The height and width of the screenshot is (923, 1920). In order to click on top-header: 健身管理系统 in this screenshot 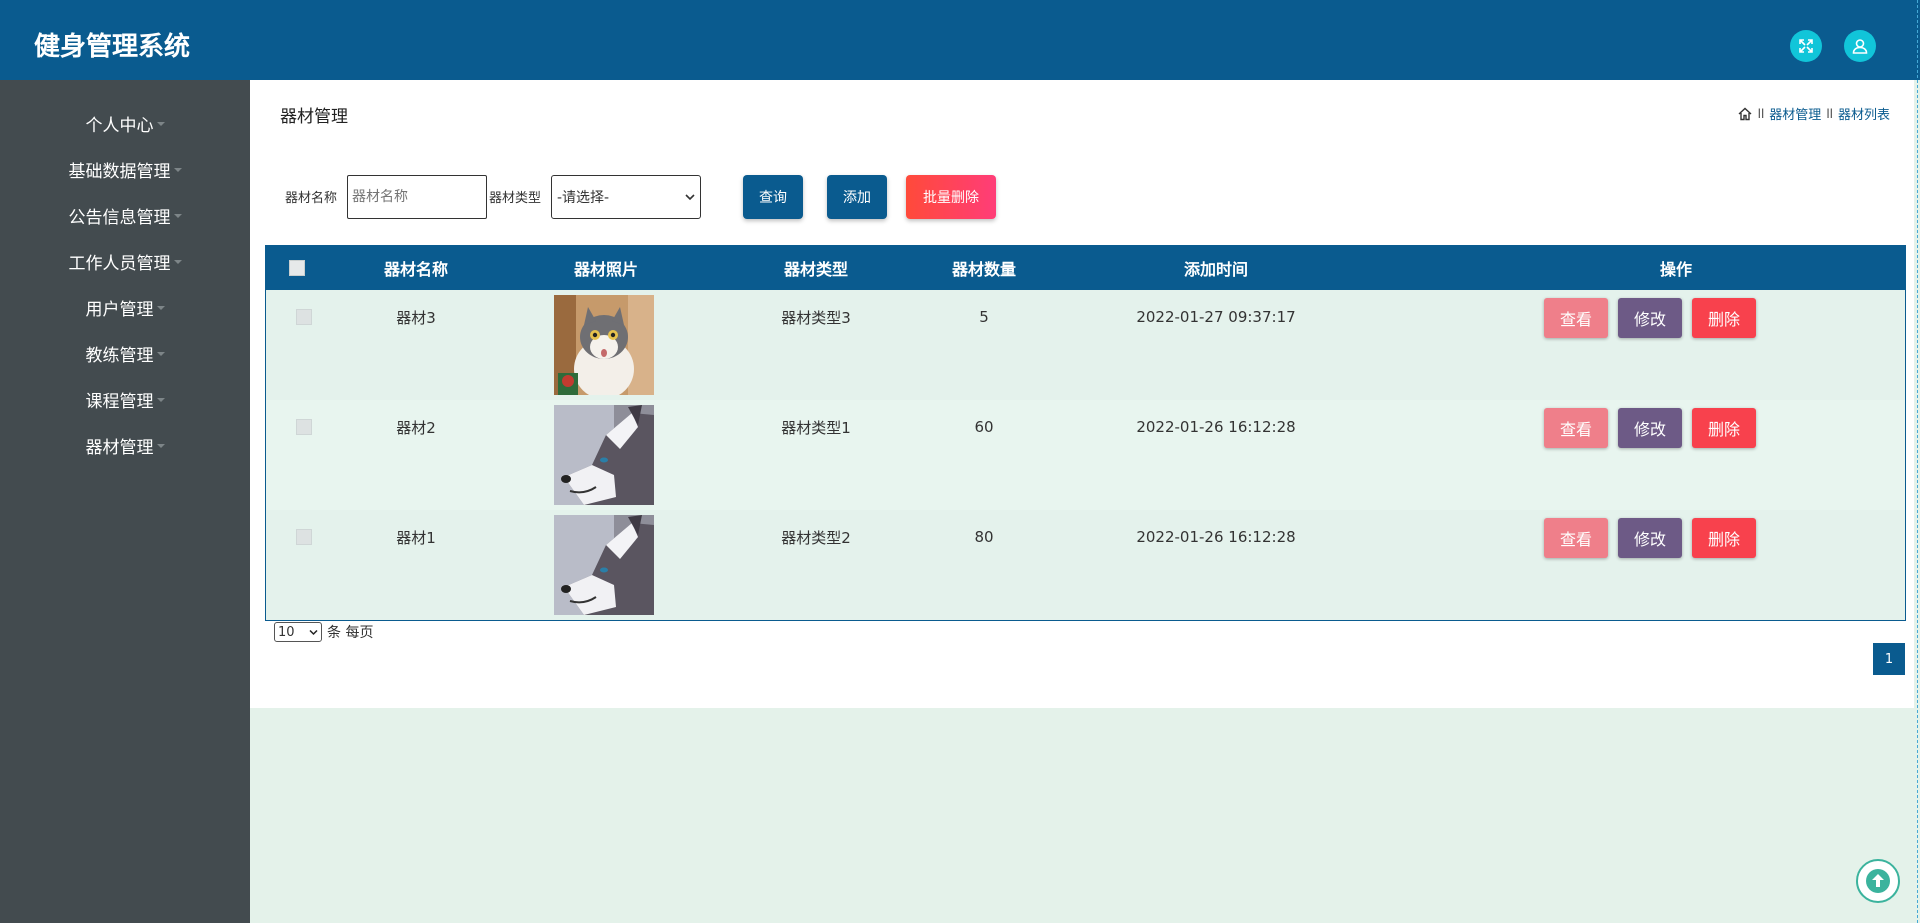, I will do `click(960, 40)`.